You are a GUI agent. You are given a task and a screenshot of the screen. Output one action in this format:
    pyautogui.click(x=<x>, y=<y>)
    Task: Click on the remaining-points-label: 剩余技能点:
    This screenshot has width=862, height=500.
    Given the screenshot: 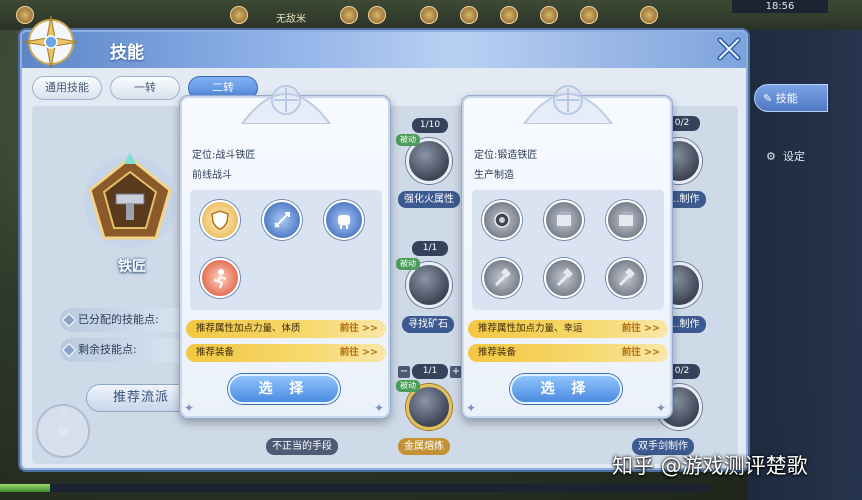 What is the action you would take?
    pyautogui.click(x=107, y=349)
    